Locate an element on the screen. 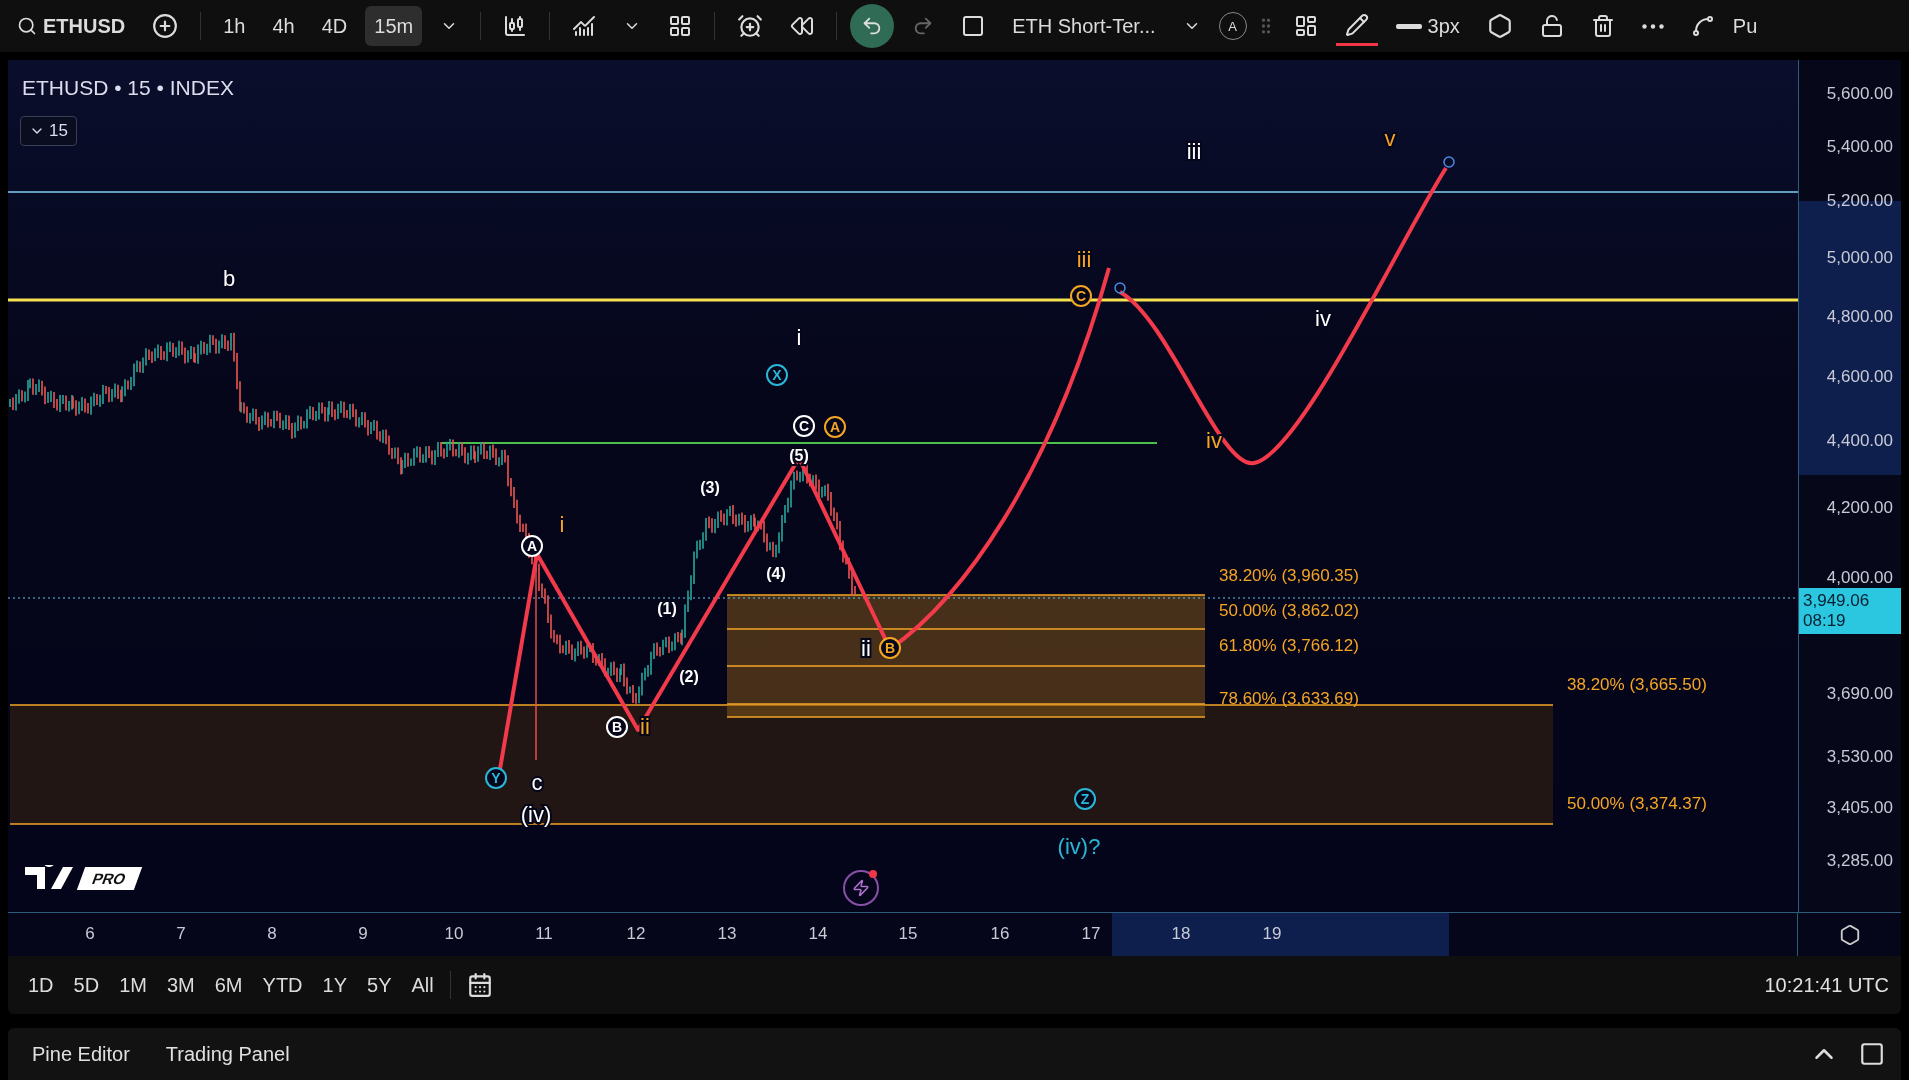 Image resolution: width=1909 pixels, height=1080 pixels. fibonacci-label: 38.20% (3,960.35) is located at coordinates (1289, 575).